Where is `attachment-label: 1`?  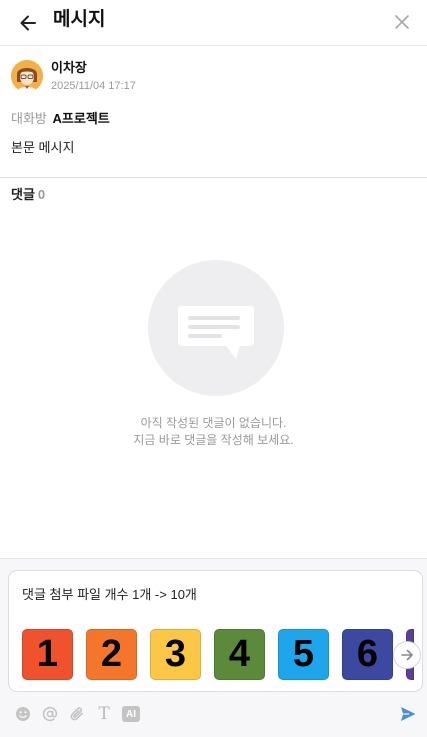
attachment-label: 1 is located at coordinates (47, 654).